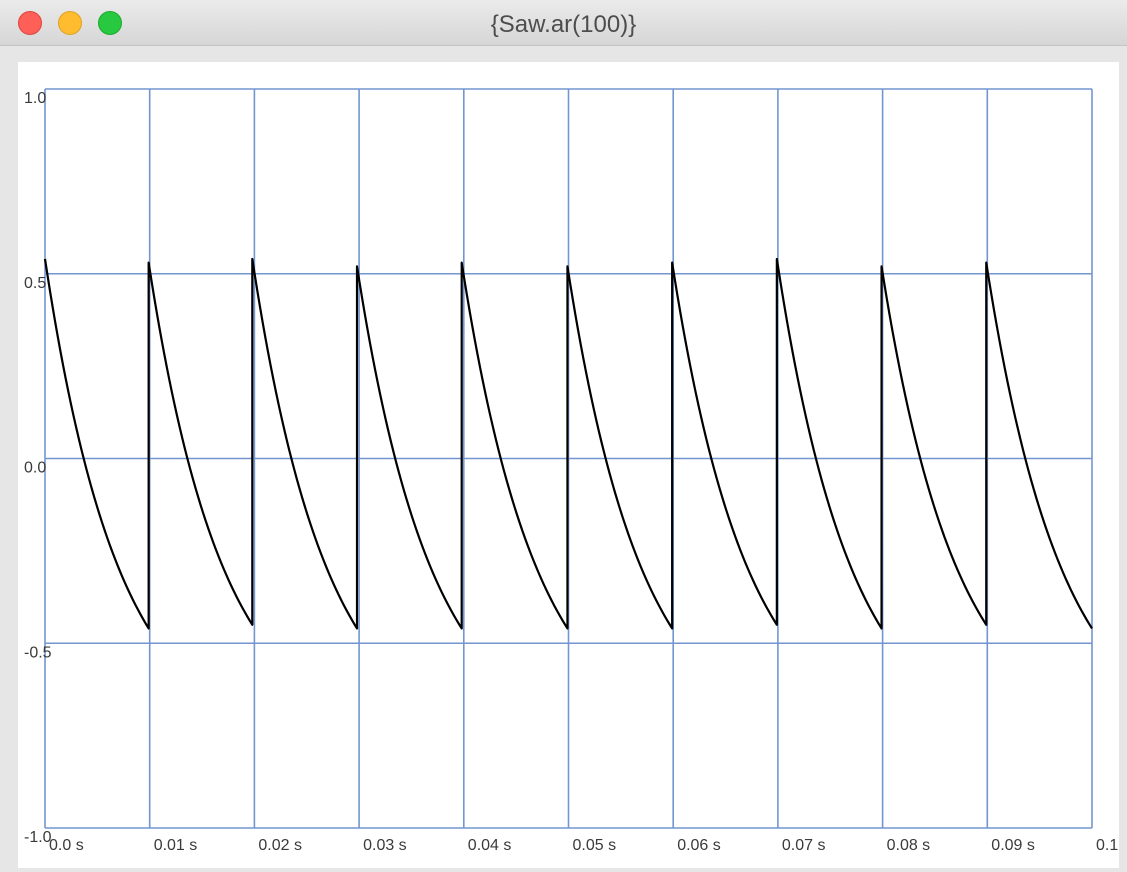 Image resolution: width=1127 pixels, height=872 pixels. Describe the element at coordinates (804, 845) in the screenshot. I see `x-tick-label: 0.07 s` at that location.